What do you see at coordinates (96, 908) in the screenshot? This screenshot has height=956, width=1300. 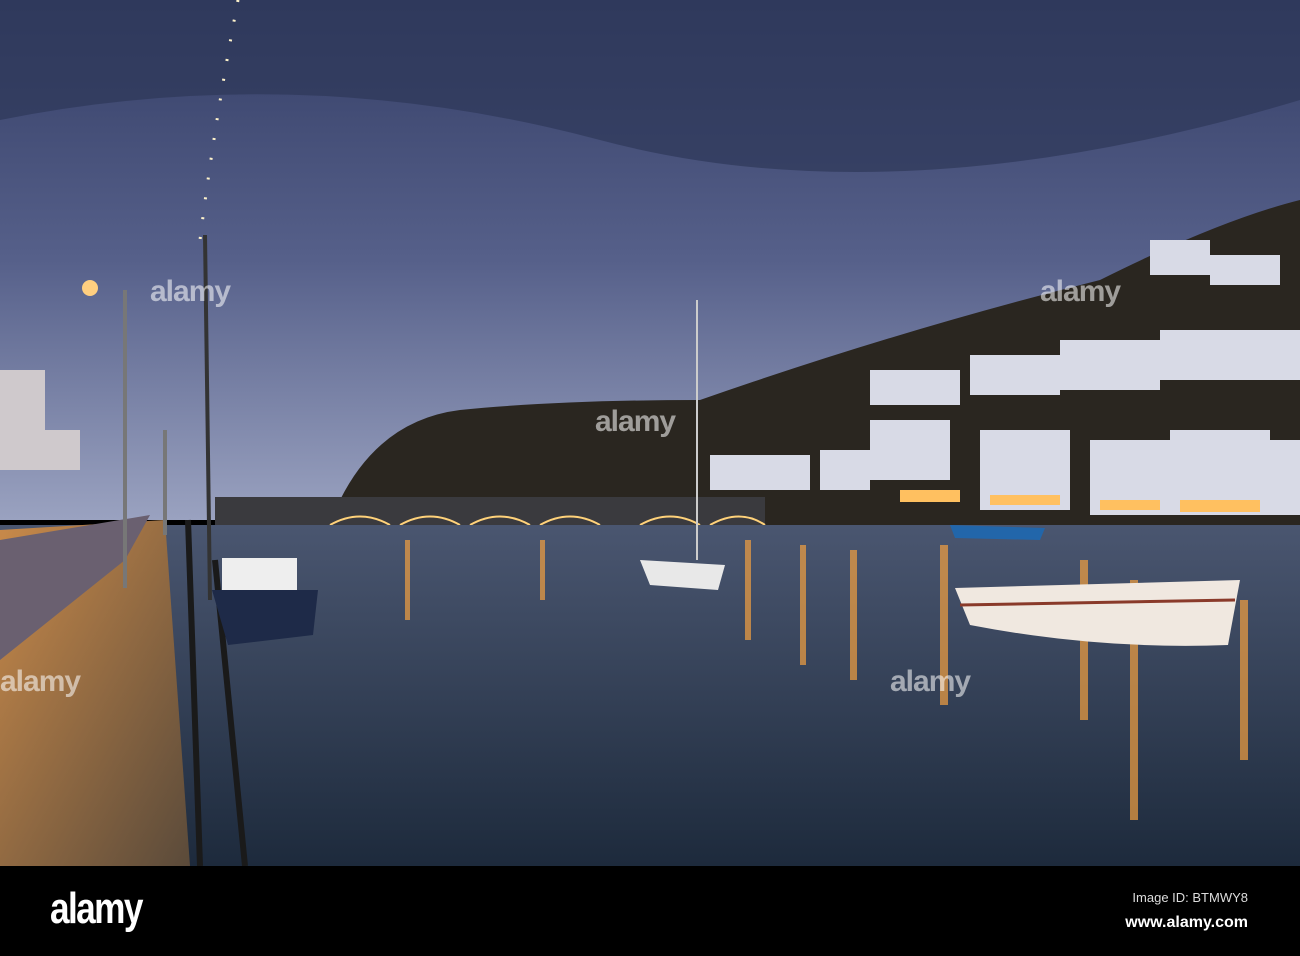 I see `alamy-logo: alamy` at bounding box center [96, 908].